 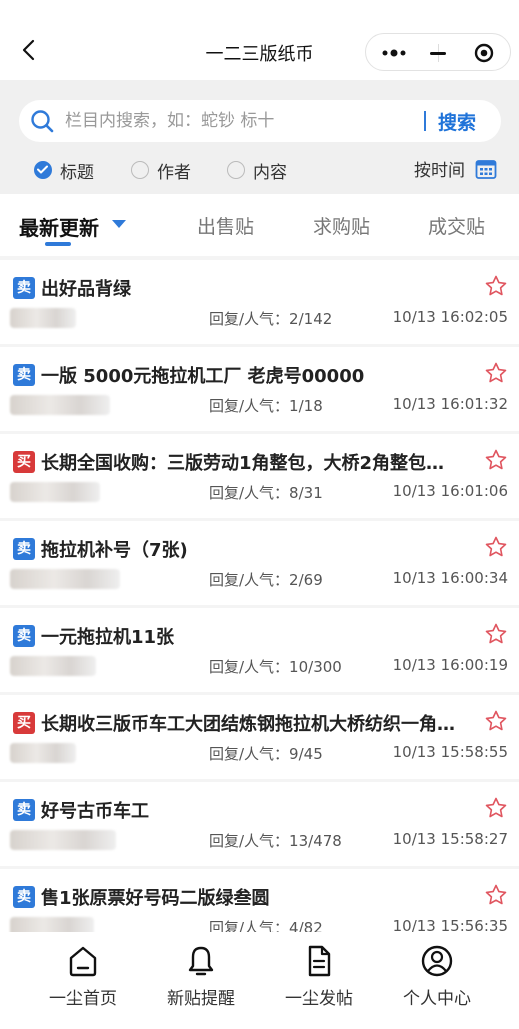 I want to click on reply-views-count: 回复/人气：9/45, so click(x=266, y=754).